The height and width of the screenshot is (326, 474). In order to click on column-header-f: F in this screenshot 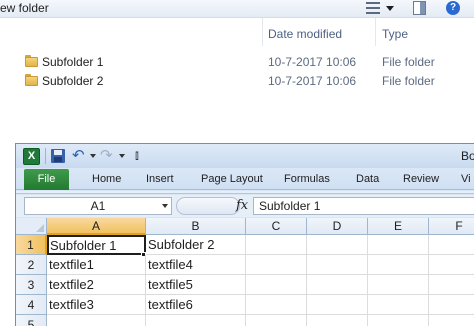, I will do `click(451, 226)`.